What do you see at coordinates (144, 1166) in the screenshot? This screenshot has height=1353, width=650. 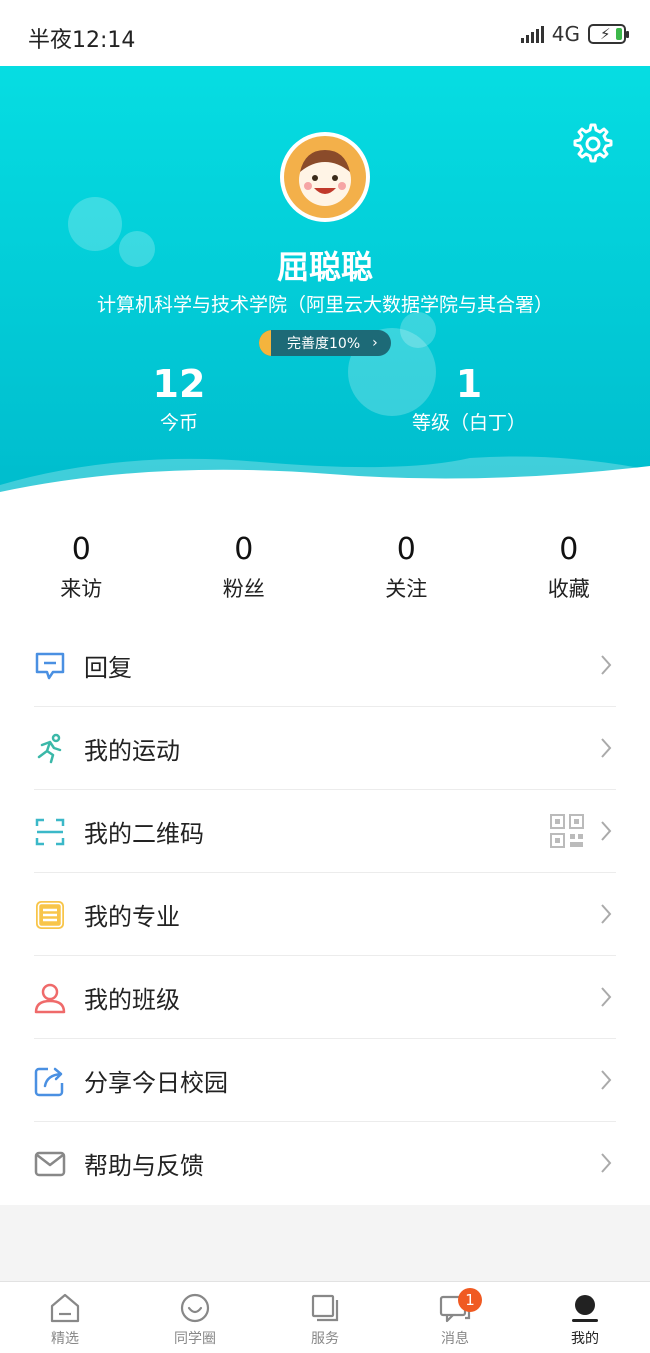 I see `menu-label: 帮助与反馈` at bounding box center [144, 1166].